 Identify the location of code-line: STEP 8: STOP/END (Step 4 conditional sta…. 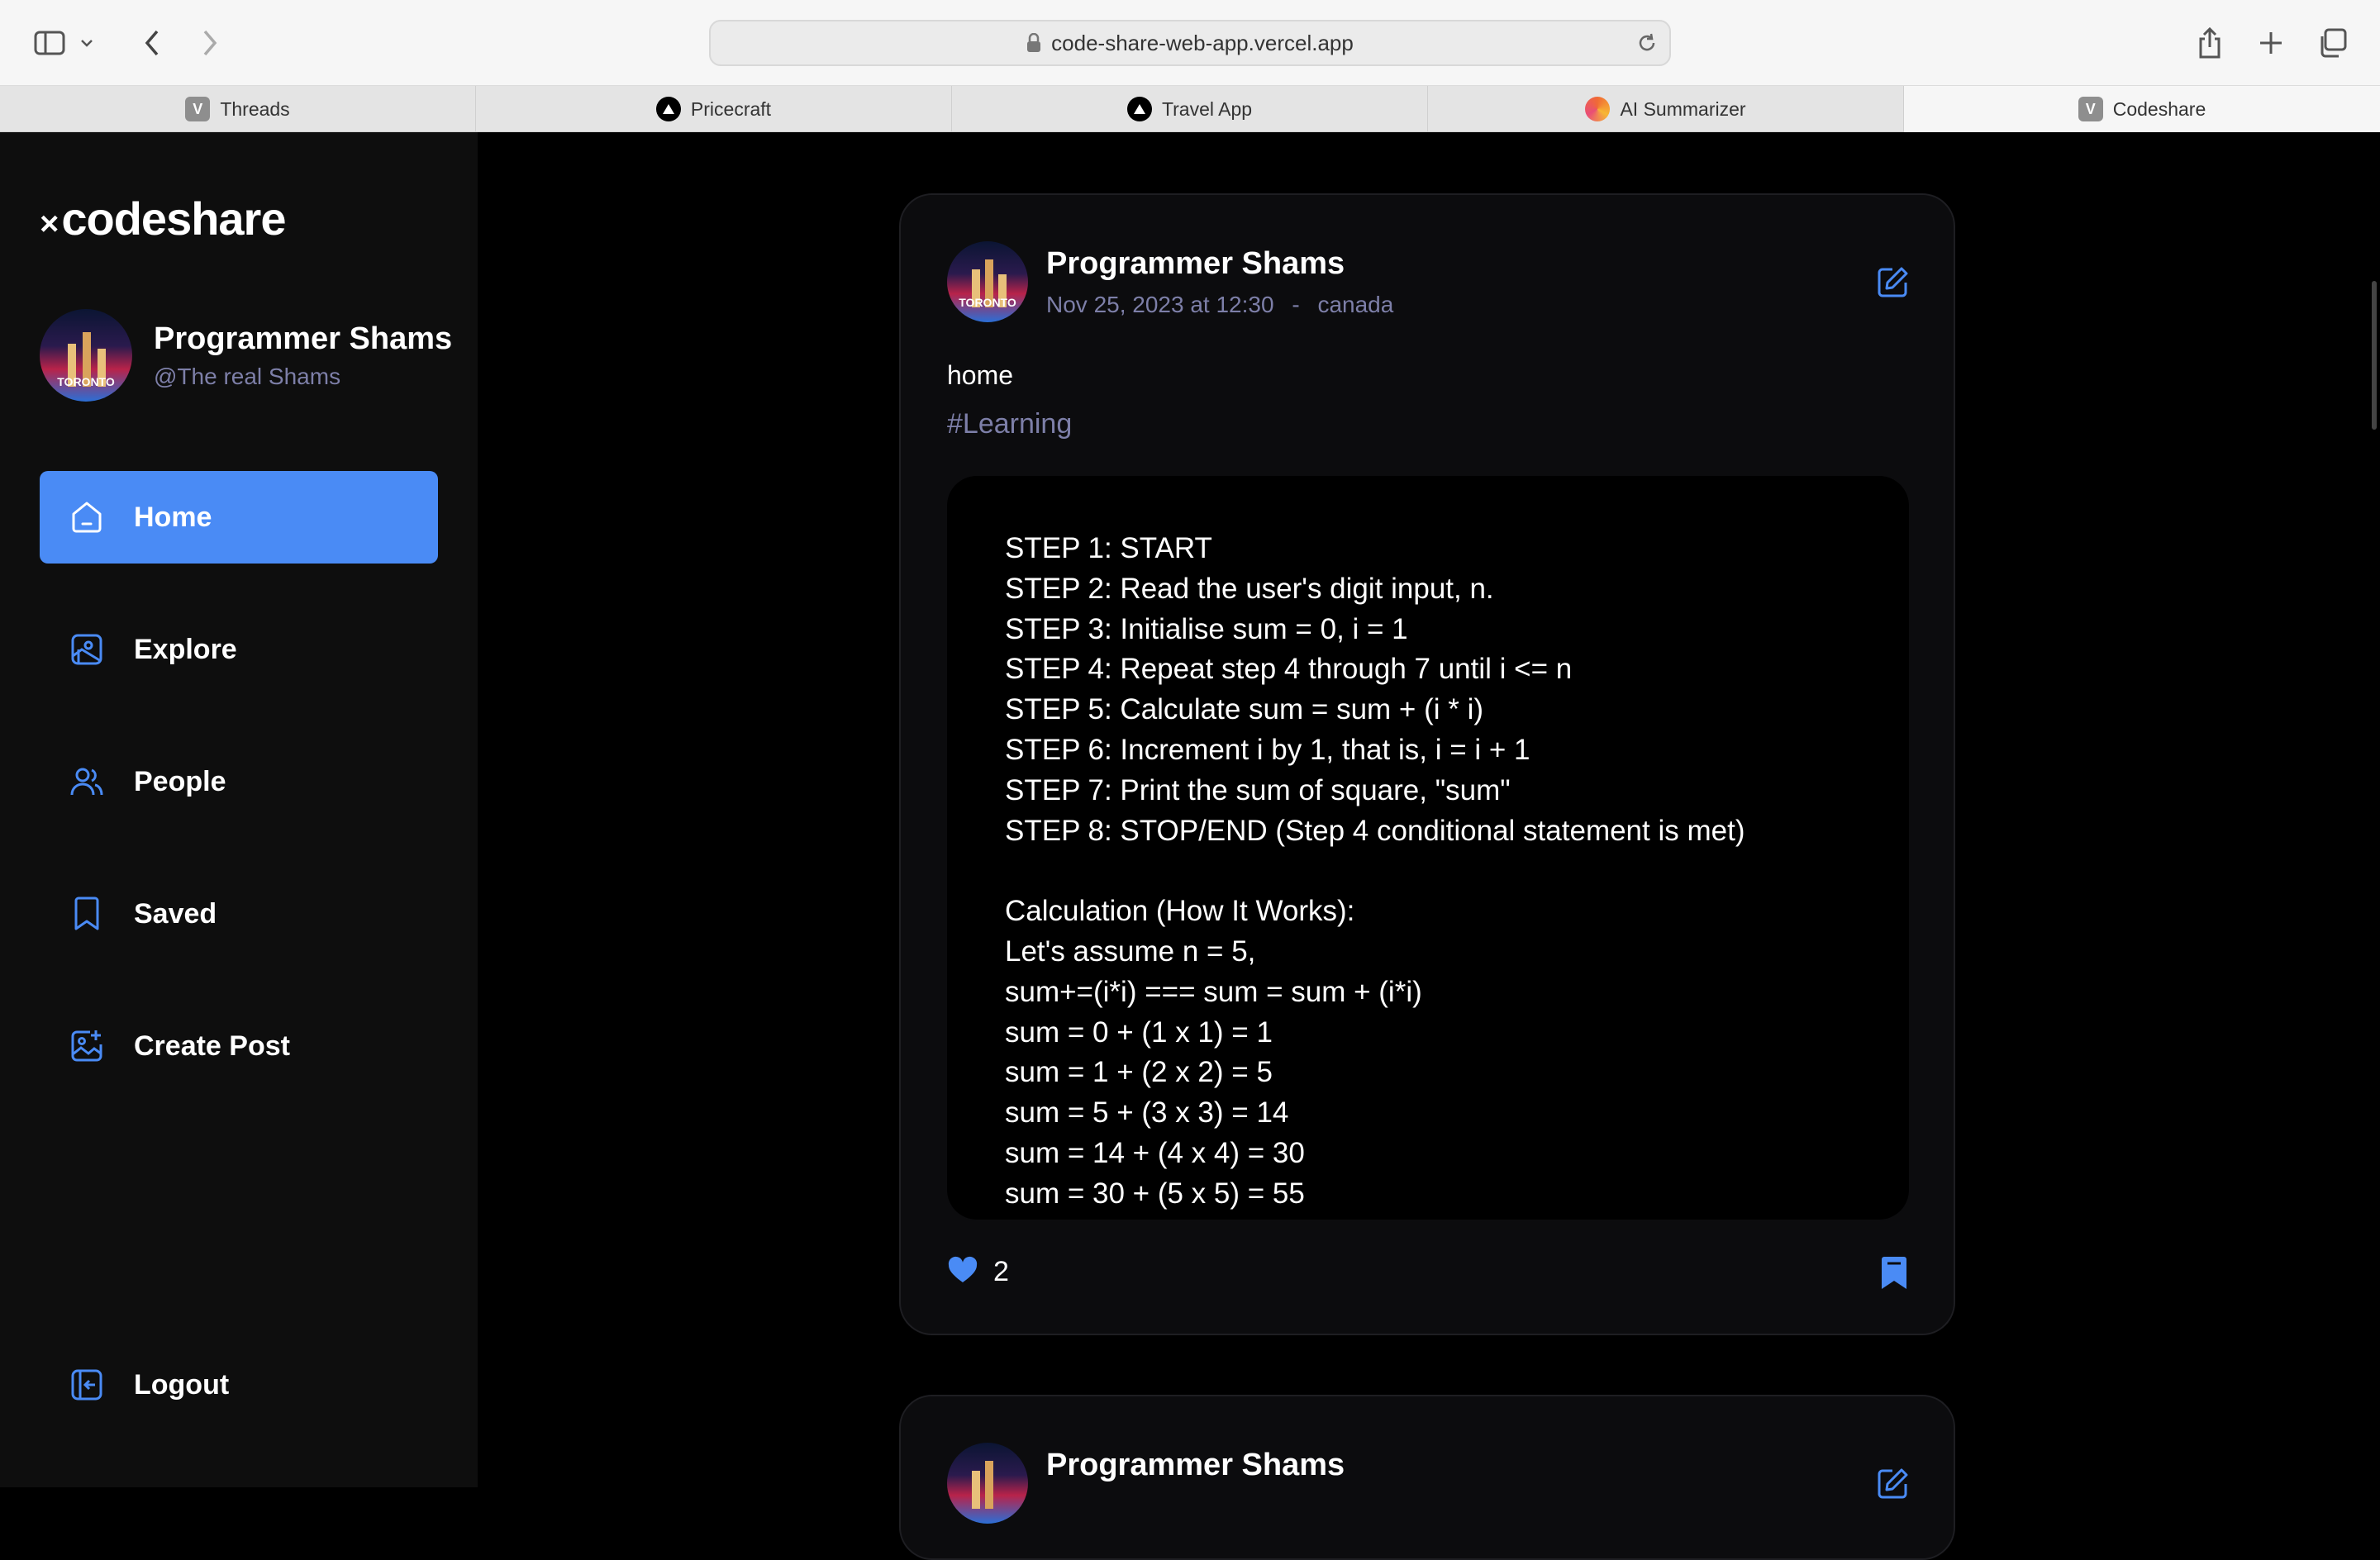
(1375, 830).